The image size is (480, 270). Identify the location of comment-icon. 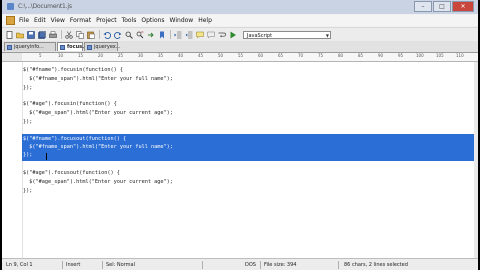
(200, 35).